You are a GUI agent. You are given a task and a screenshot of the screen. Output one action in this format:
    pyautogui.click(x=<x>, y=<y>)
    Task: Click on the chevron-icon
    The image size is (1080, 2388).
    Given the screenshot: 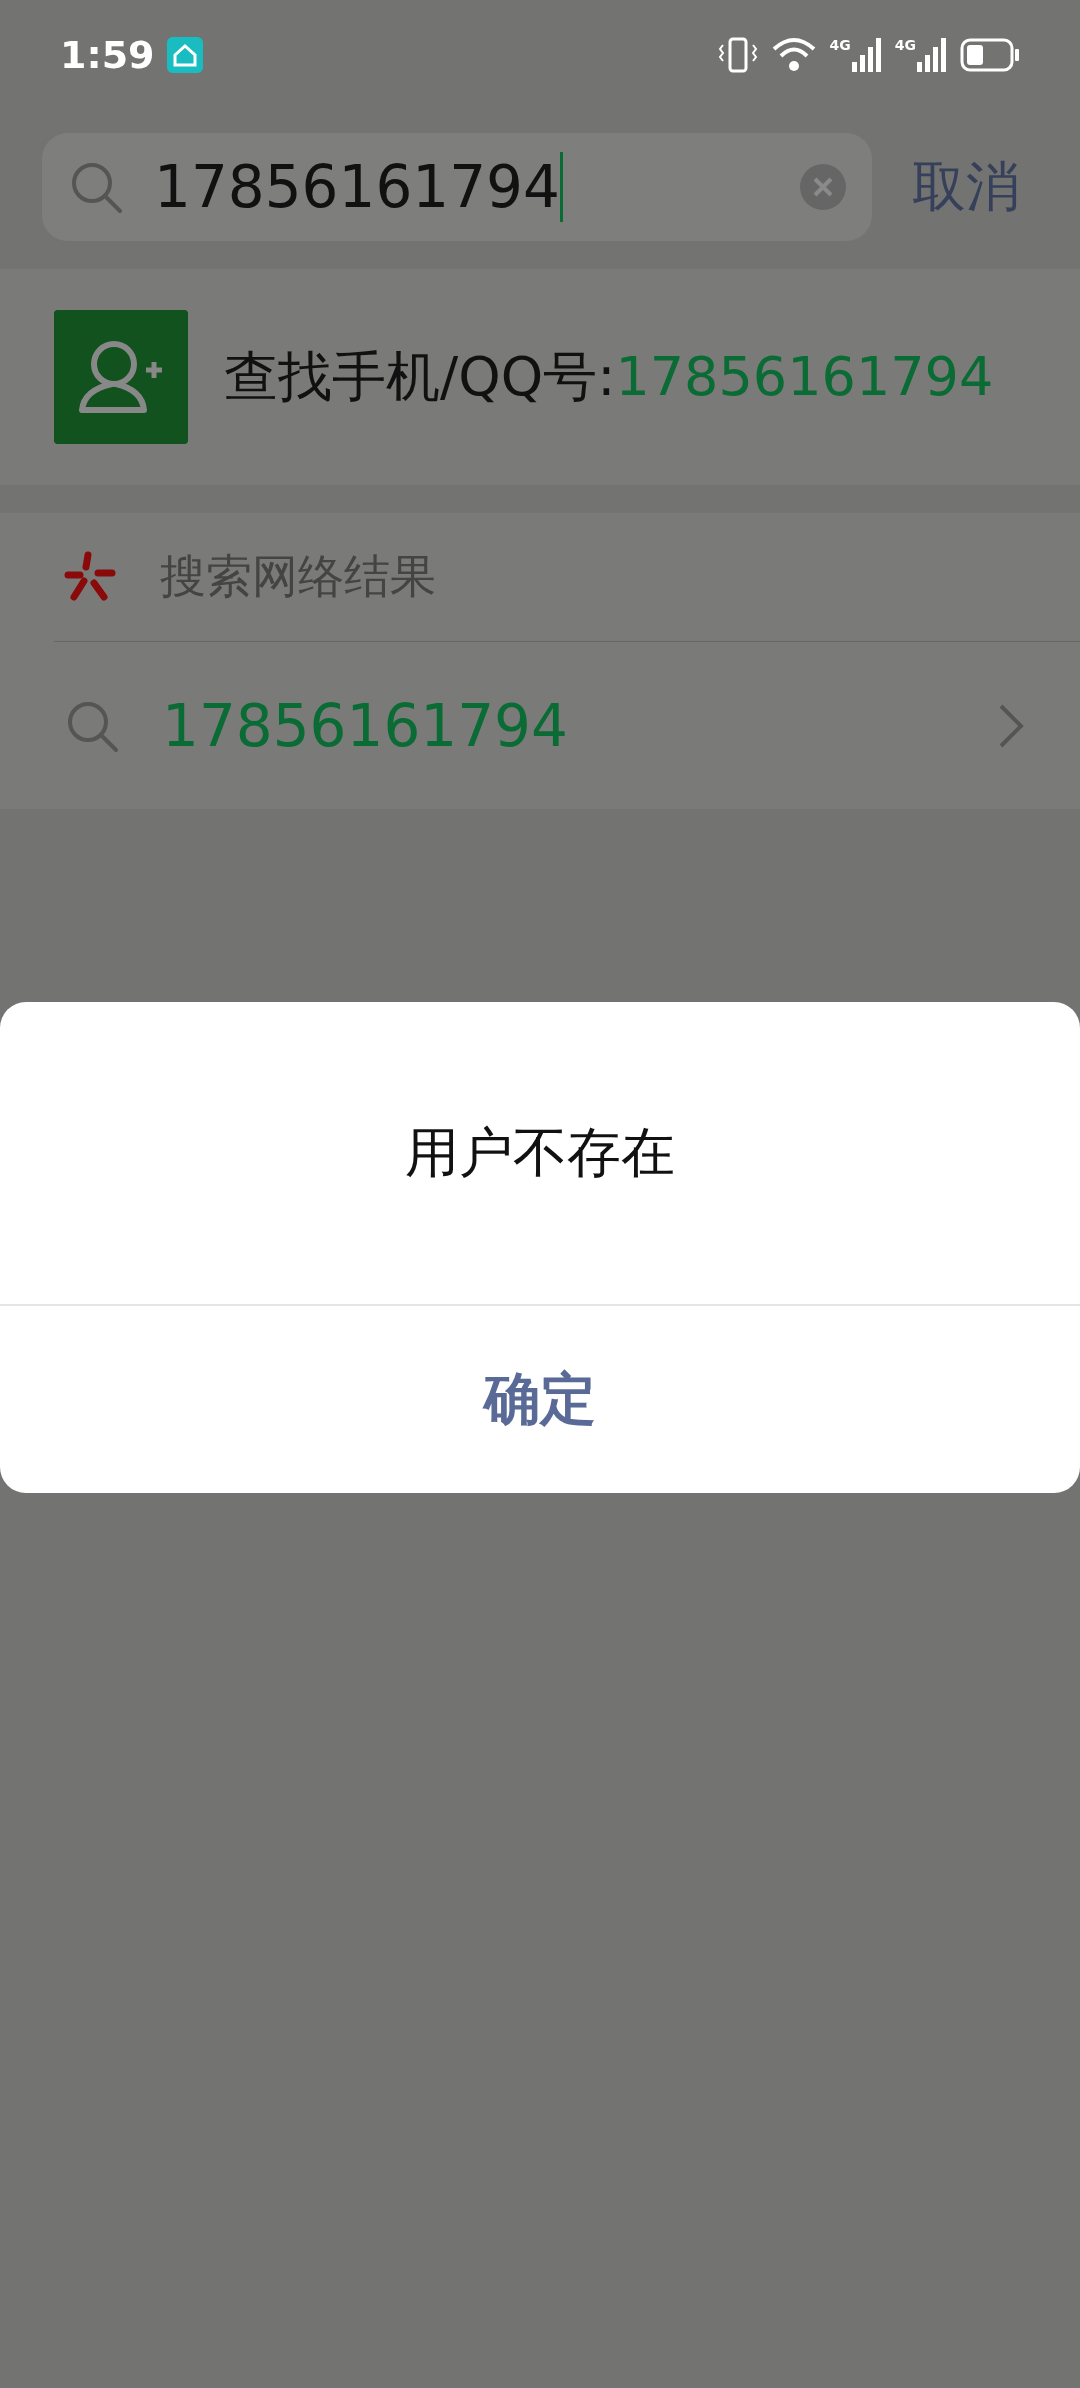 What is the action you would take?
    pyautogui.click(x=1011, y=725)
    